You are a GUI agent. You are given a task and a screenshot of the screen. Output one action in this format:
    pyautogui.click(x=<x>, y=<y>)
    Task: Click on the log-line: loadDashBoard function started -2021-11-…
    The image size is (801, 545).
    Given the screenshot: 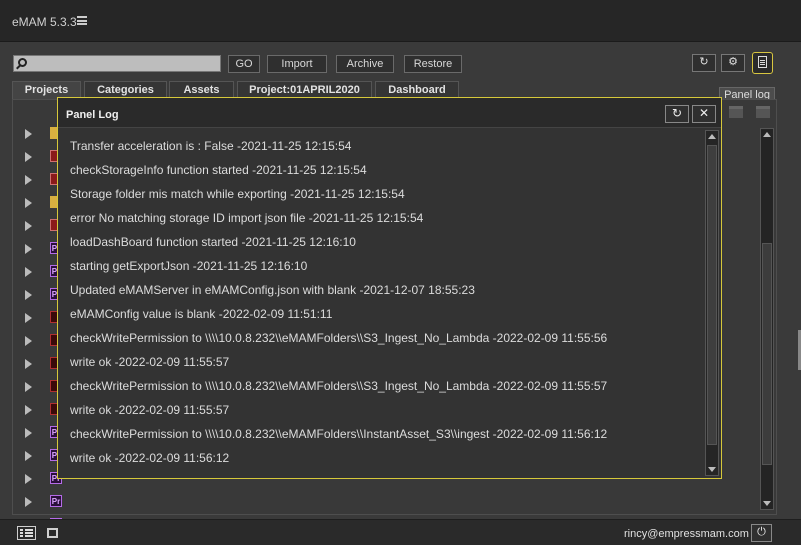 What is the action you would take?
    pyautogui.click(x=213, y=242)
    